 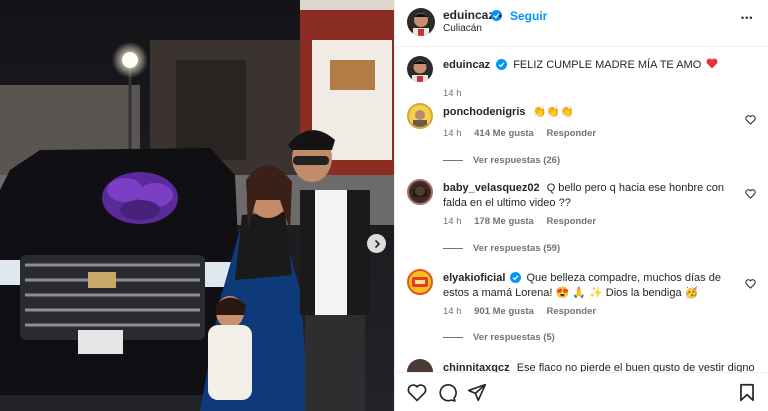 What do you see at coordinates (420, 69) in the screenshot?
I see `caption-author-avatar` at bounding box center [420, 69].